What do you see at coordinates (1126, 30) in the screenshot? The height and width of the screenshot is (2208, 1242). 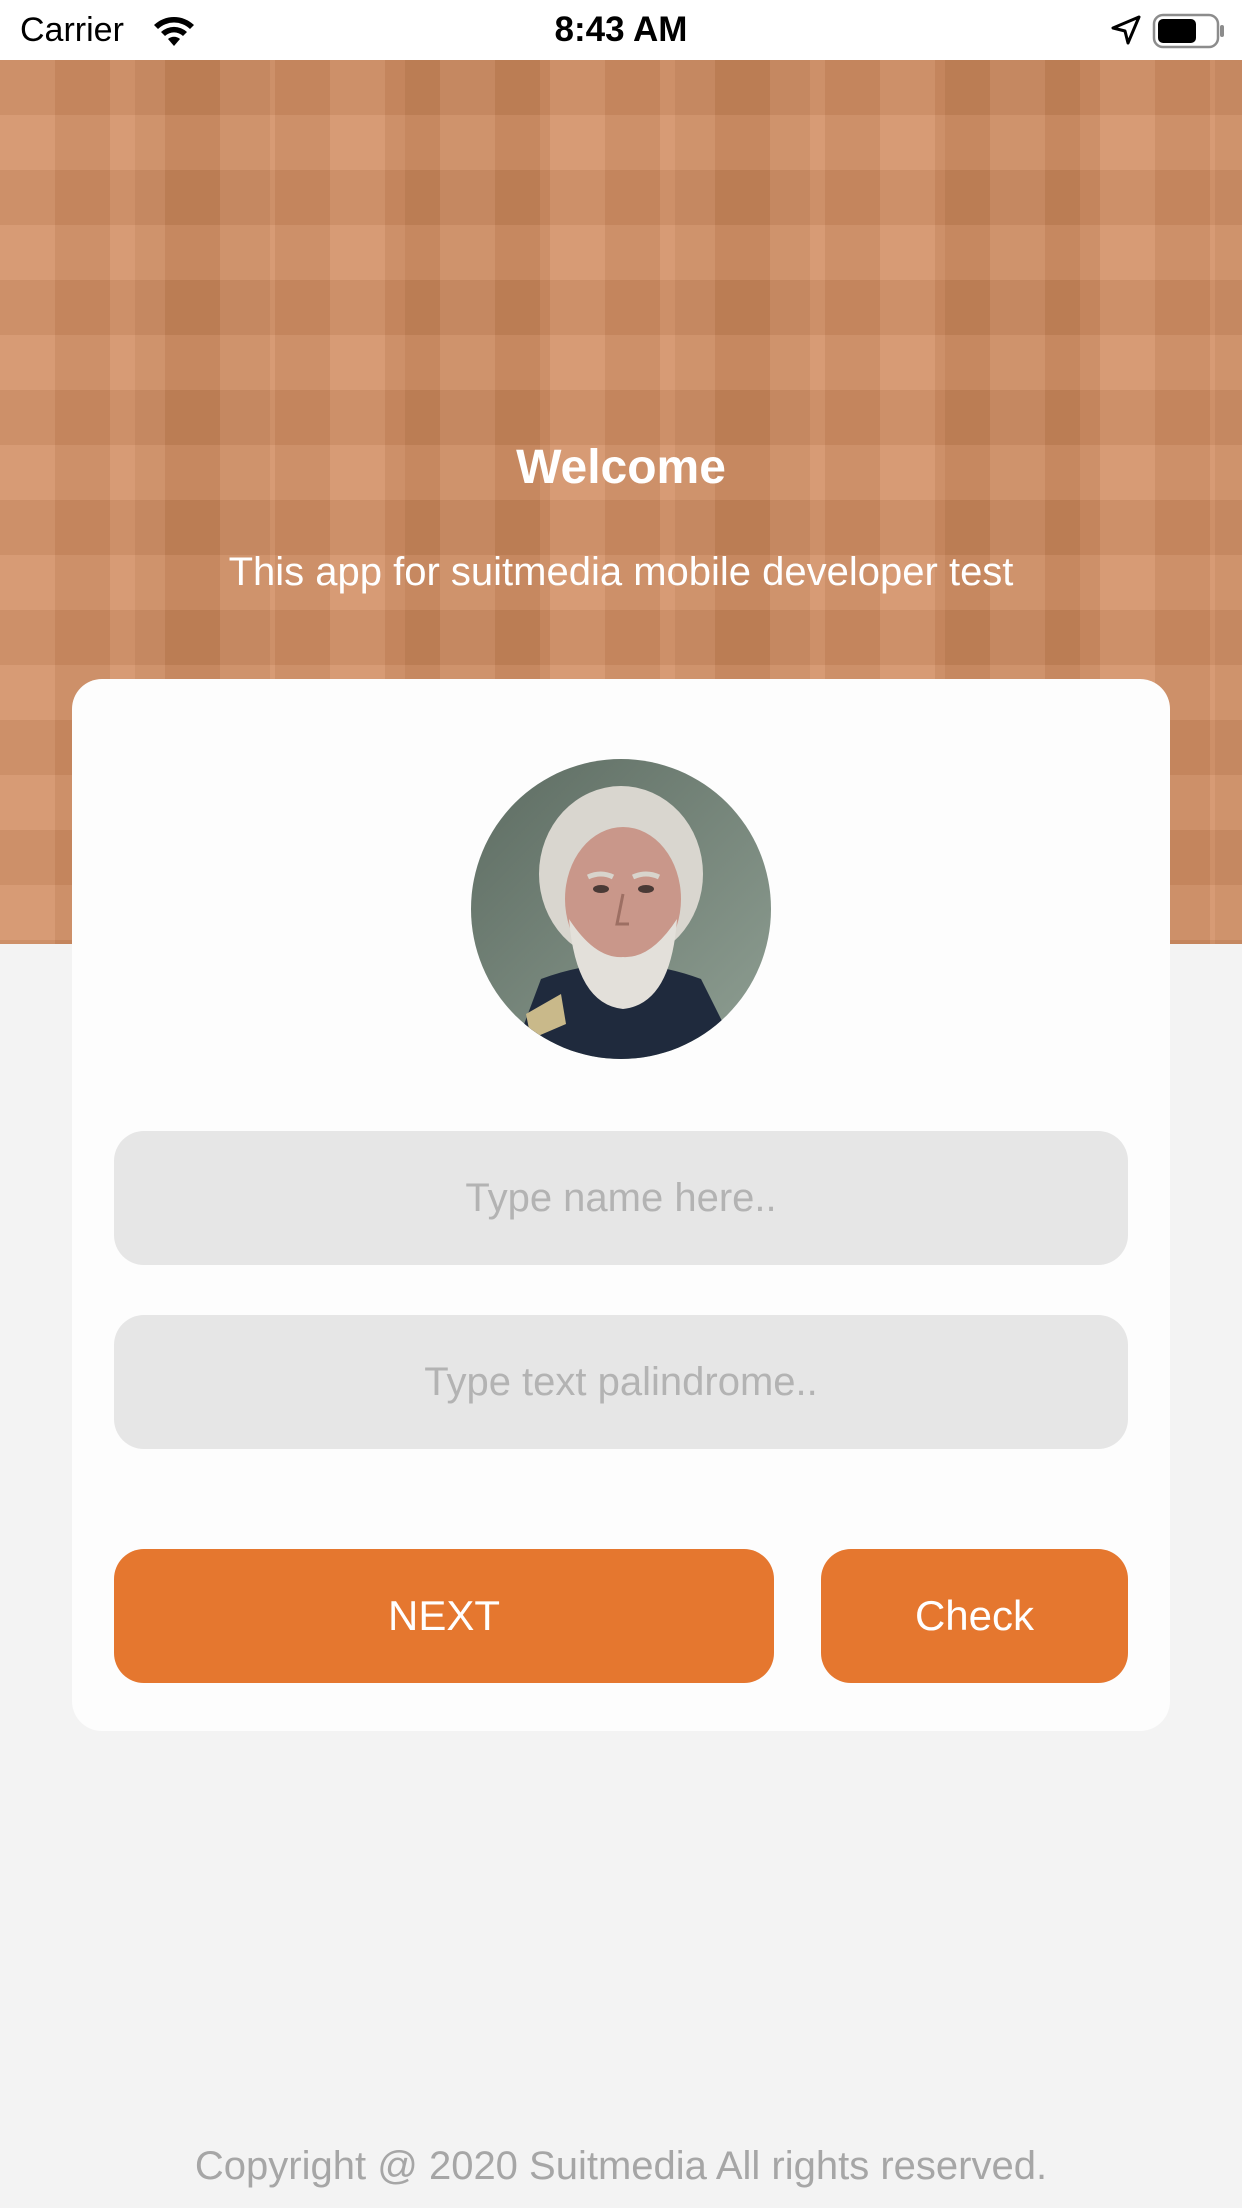 I see `location-arrow-icon` at bounding box center [1126, 30].